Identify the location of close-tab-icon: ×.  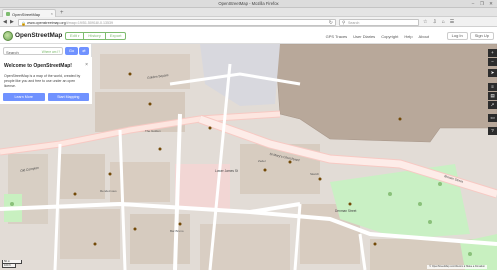
(52, 13).